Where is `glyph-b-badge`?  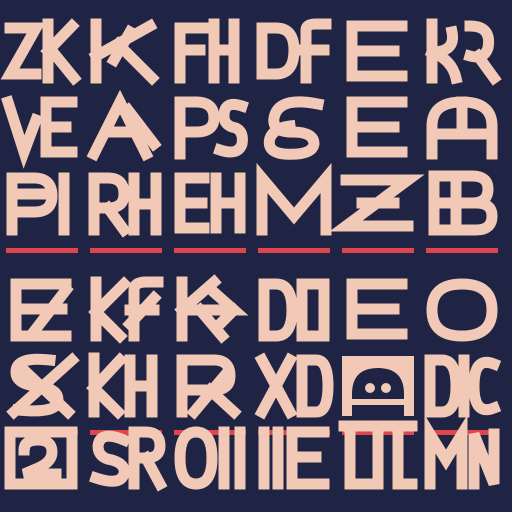
glyph-b-badge is located at coordinates (378, 386).